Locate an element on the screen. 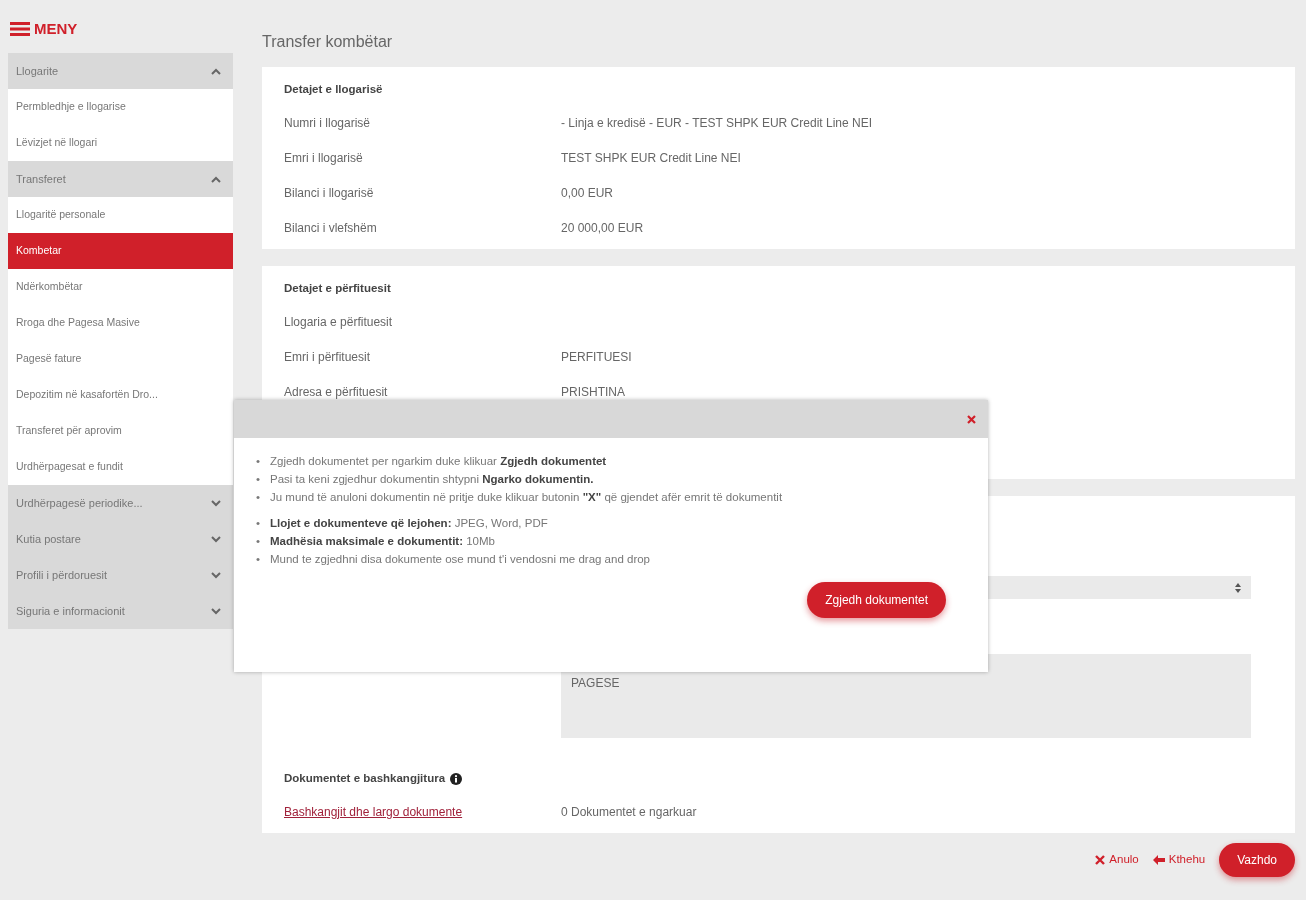 This screenshot has width=1306, height=900. section-title: Dokumentet e bashkangjitura is located at coordinates (365, 779).